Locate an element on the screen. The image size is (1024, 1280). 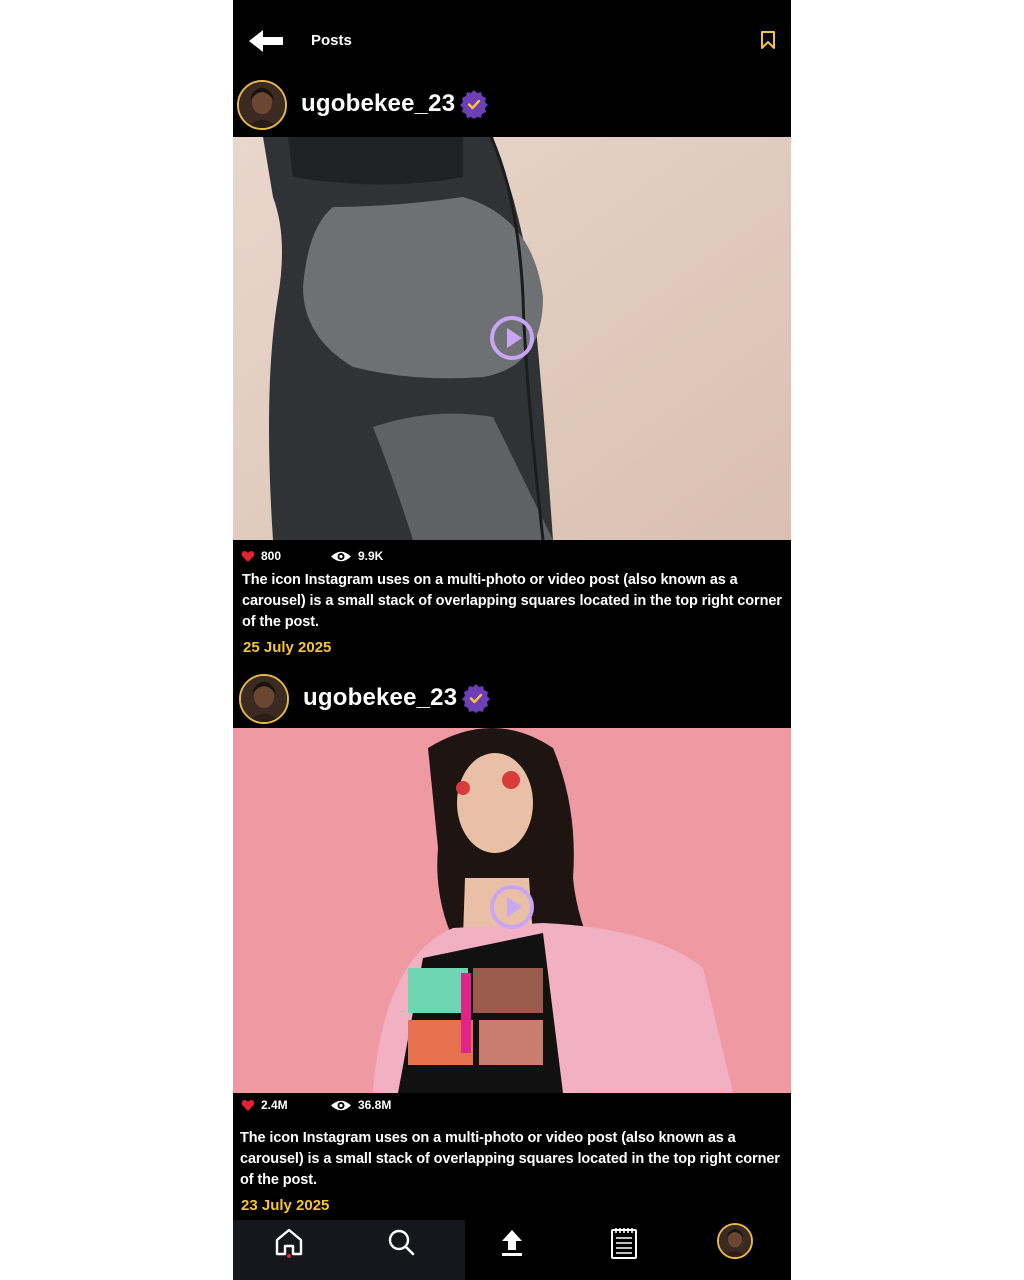
view-count: 9.9K is located at coordinates (371, 556).